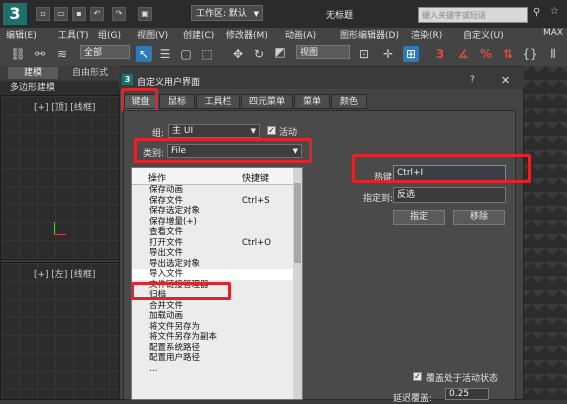 This screenshot has height=404, width=567. I want to click on action-name: 导出选定对象, so click(175, 263).